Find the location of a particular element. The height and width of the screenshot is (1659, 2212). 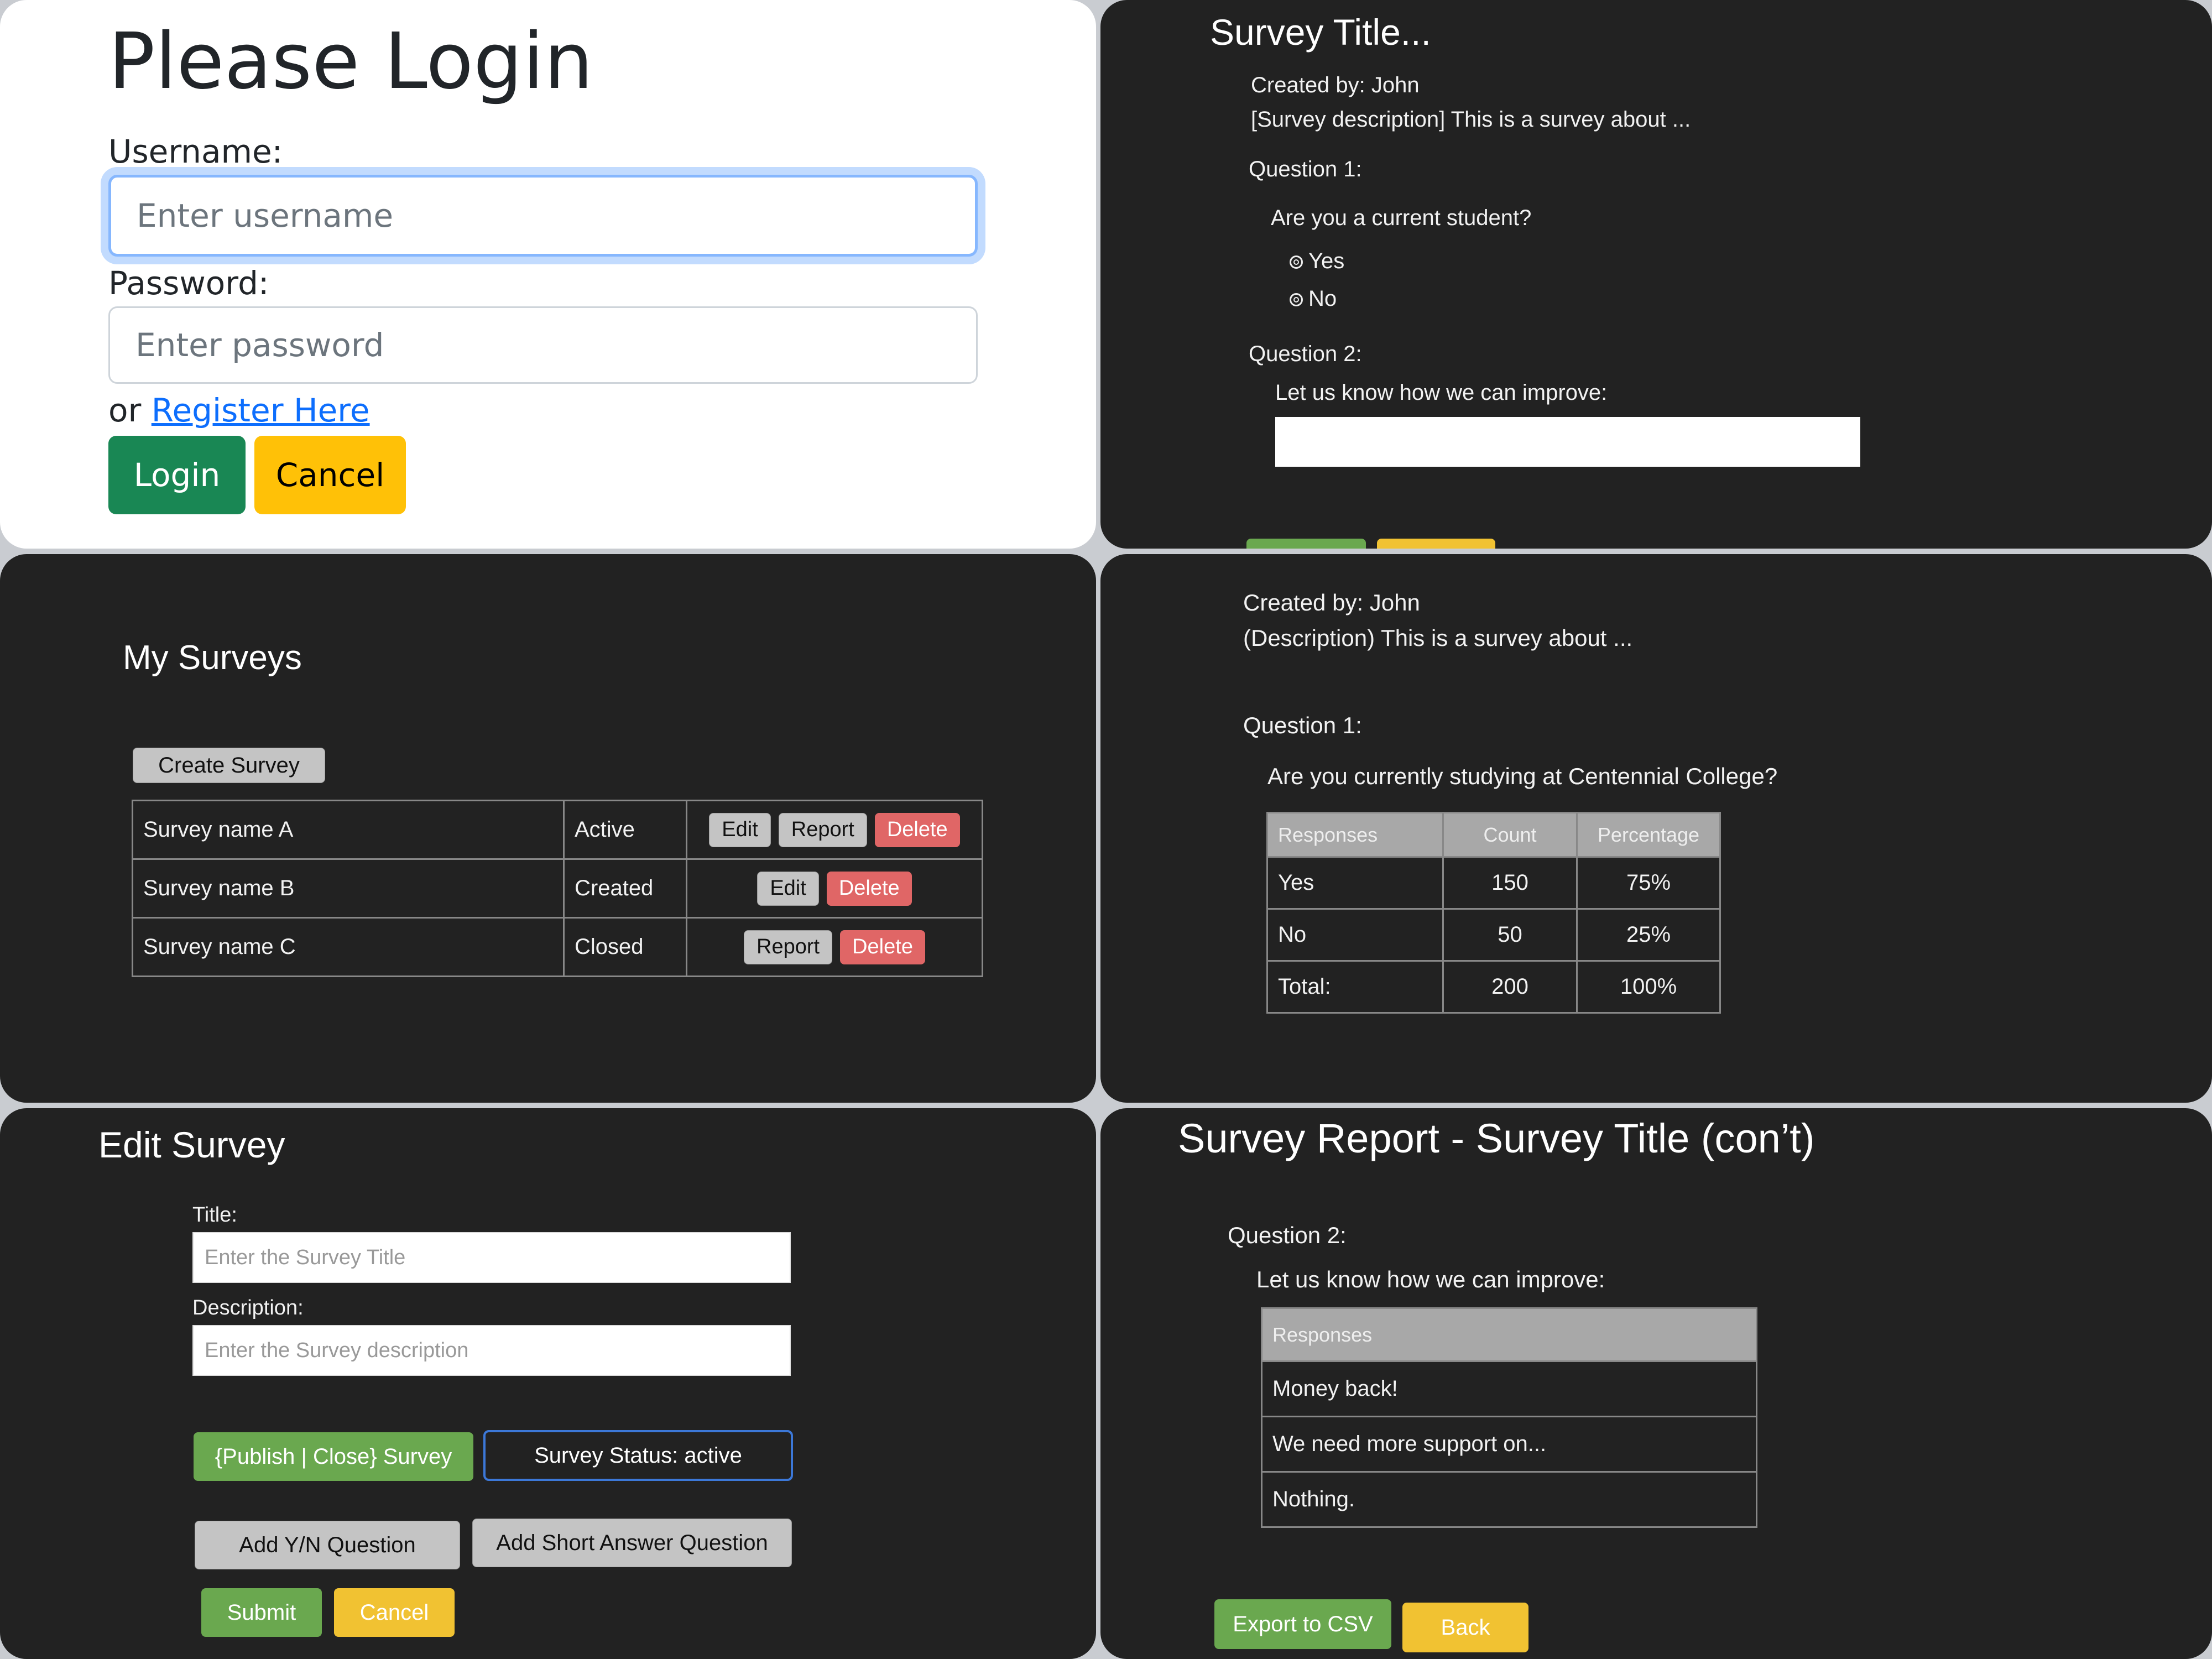

count-cell: 50 is located at coordinates (1510, 935).